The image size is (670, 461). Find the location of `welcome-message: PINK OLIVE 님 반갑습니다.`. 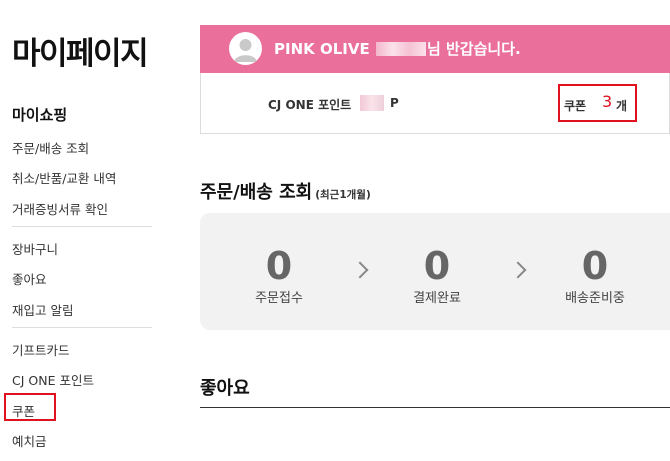

welcome-message: PINK OLIVE 님 반갑습니다. is located at coordinates (397, 48).